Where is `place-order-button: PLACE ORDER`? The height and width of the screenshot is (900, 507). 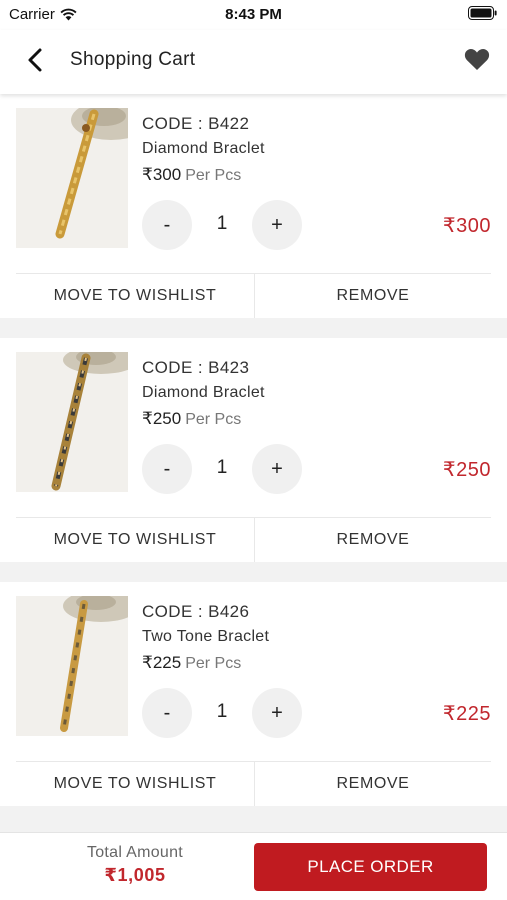 place-order-button: PLACE ORDER is located at coordinates (370, 867).